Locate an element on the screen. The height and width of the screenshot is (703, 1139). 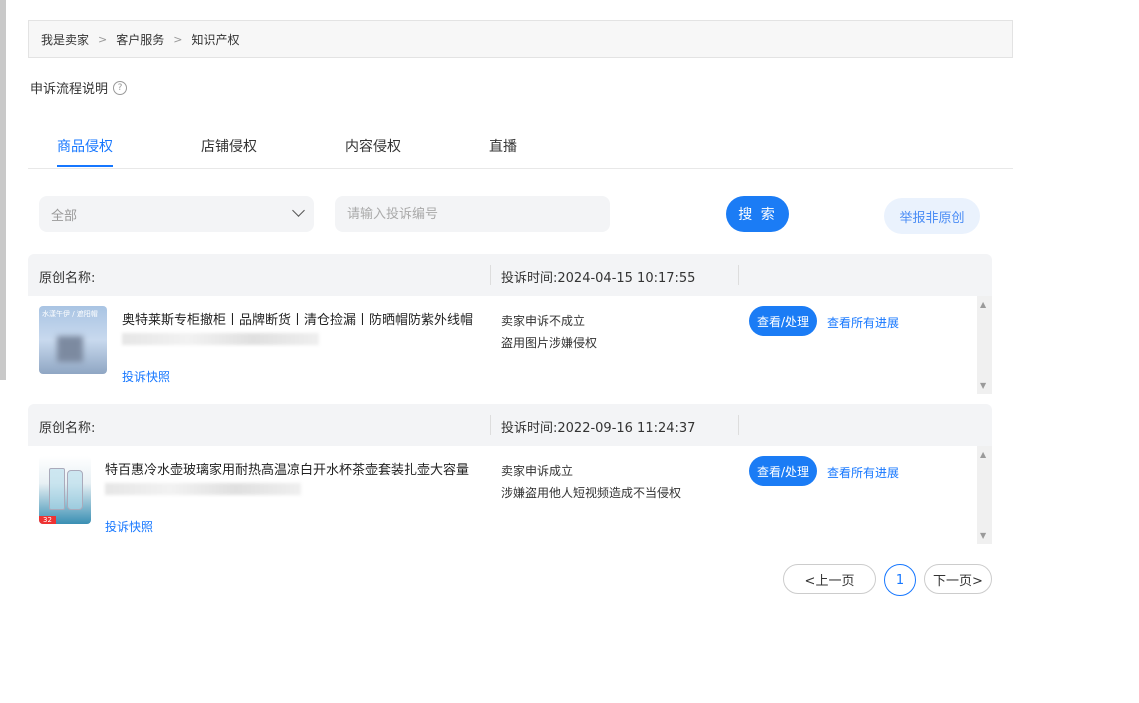
appeal-status: 卖家申诉不成立 is located at coordinates (543, 321).